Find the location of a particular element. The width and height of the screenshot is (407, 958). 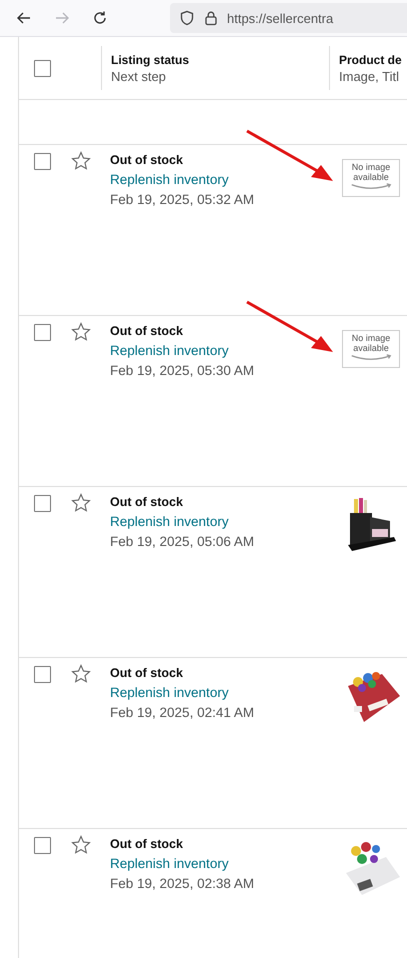

listing-date: Feb 19, 2025, 02:38 AM is located at coordinates (182, 883).